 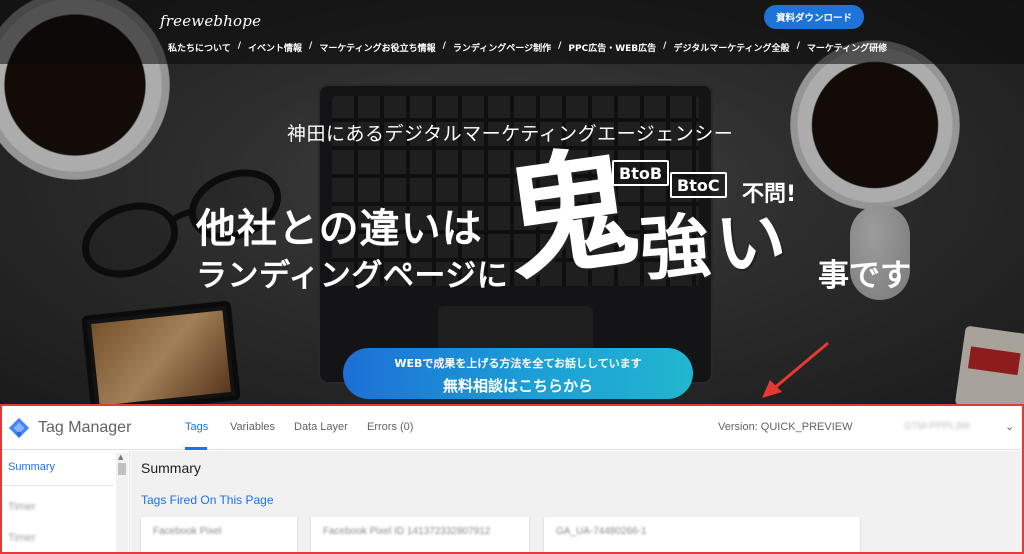 I want to click on nav-about: 私たちについて, so click(x=199, y=47).